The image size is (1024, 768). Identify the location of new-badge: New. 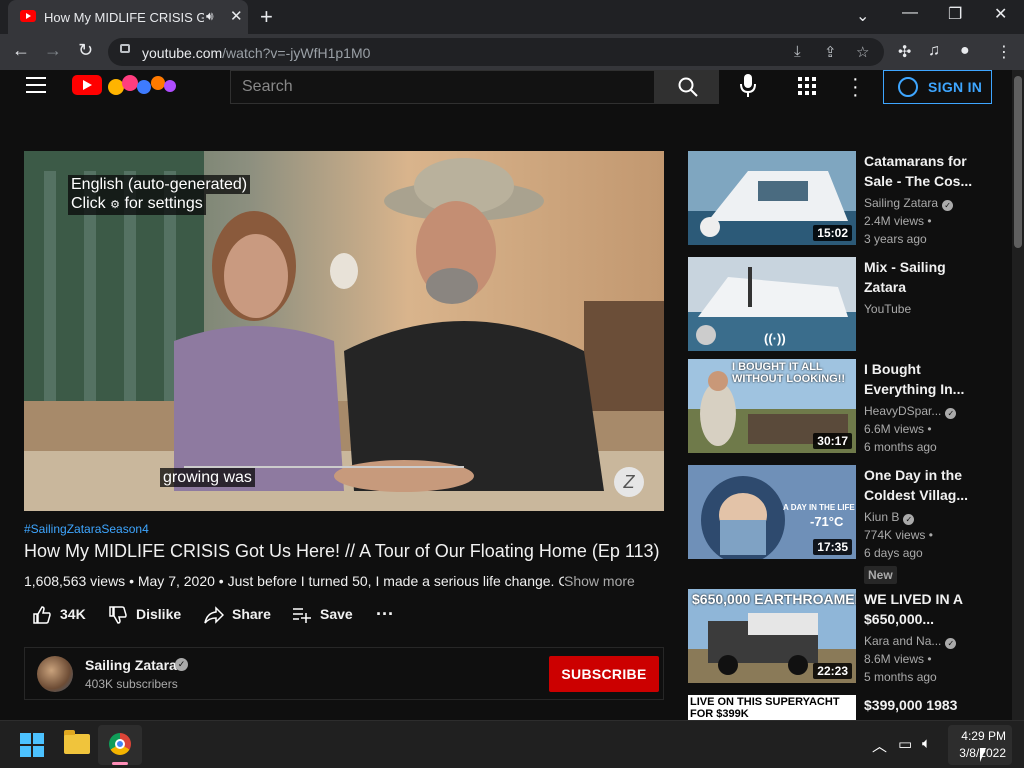
(880, 575).